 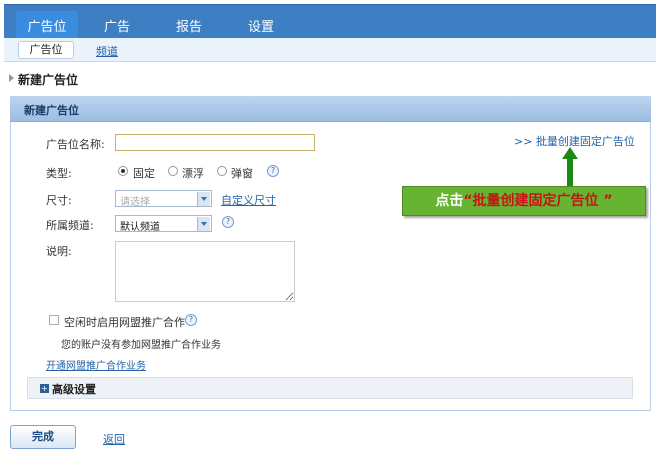 I want to click on channel-help-icon: ?, so click(x=228, y=222).